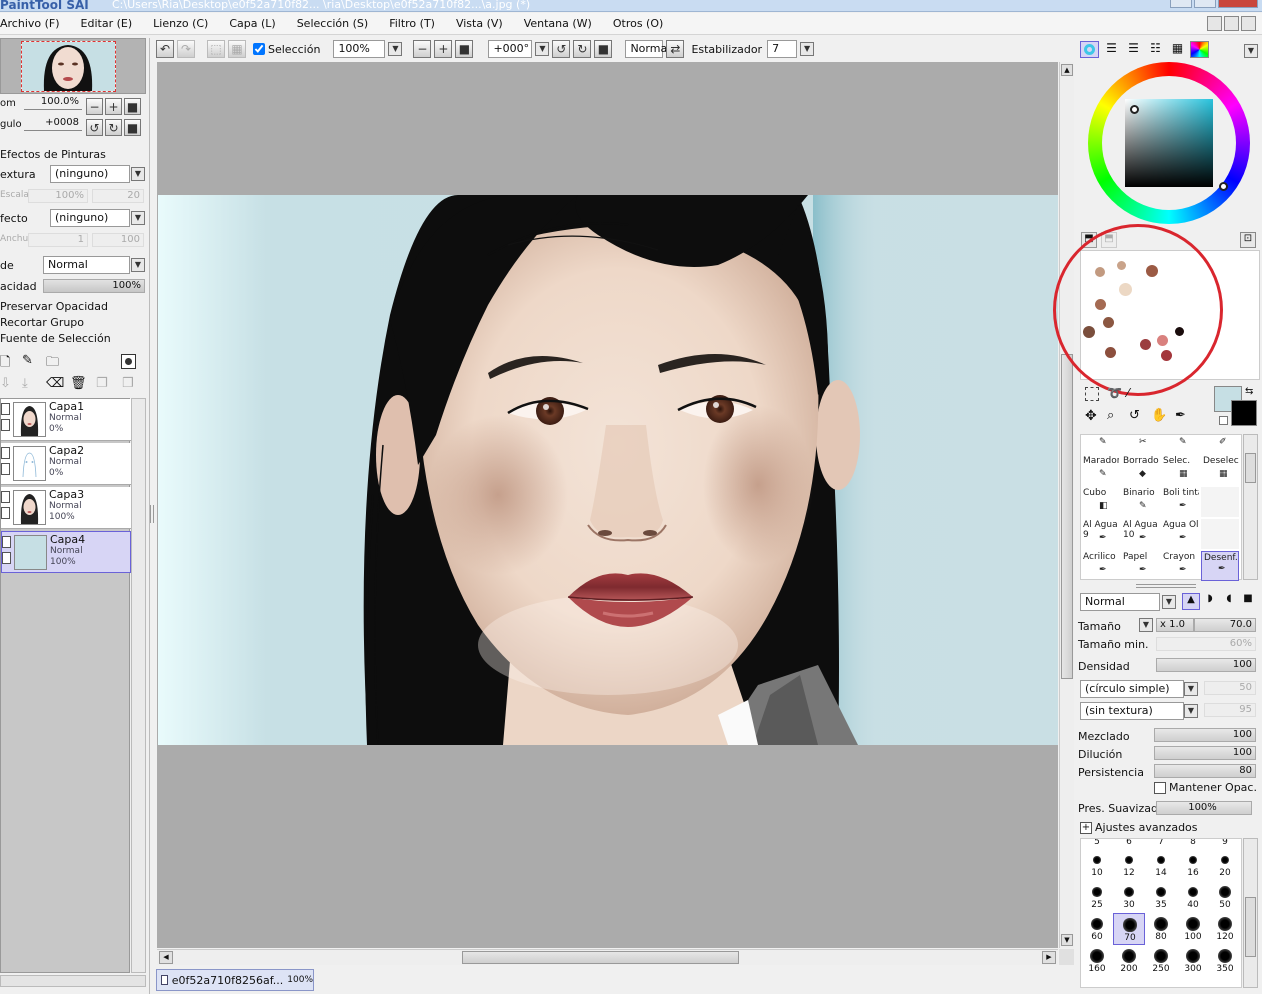 The height and width of the screenshot is (994, 1262). What do you see at coordinates (1250, 507) in the screenshot?
I see `tool-grid-scrollbar` at bounding box center [1250, 507].